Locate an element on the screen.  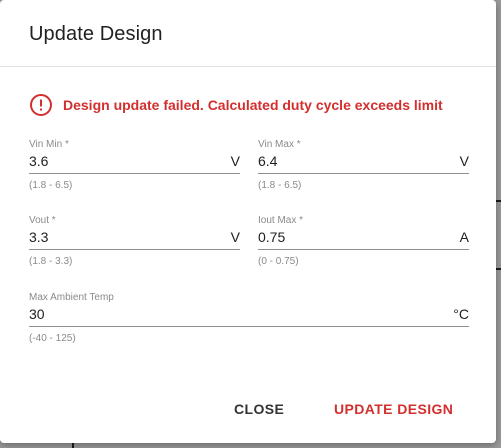
iout-max-input: 0.75 is located at coordinates (271, 237).